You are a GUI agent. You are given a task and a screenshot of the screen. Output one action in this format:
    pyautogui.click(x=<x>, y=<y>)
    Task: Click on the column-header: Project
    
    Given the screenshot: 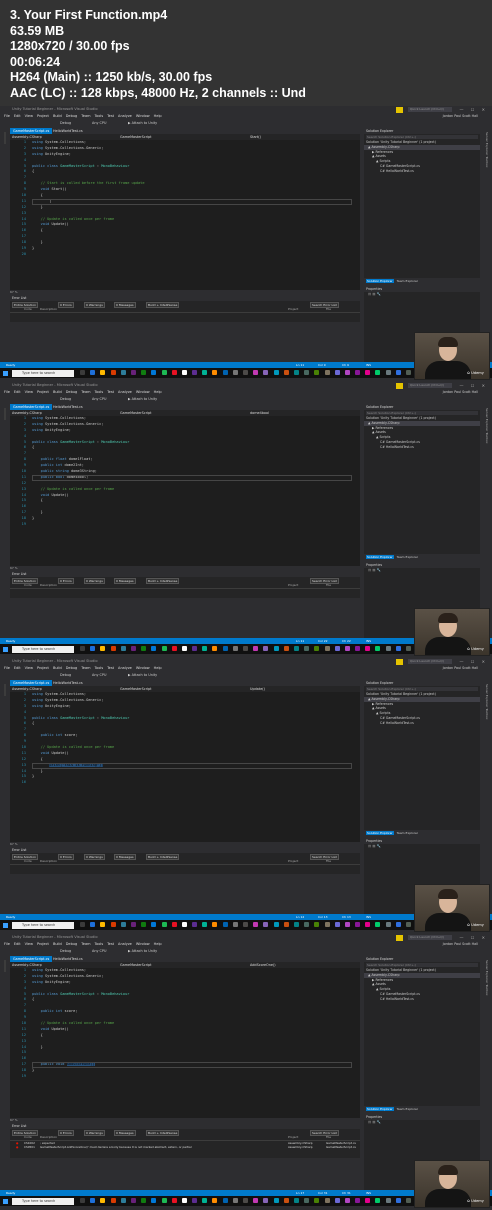 What is the action you would take?
    pyautogui.click(x=293, y=861)
    